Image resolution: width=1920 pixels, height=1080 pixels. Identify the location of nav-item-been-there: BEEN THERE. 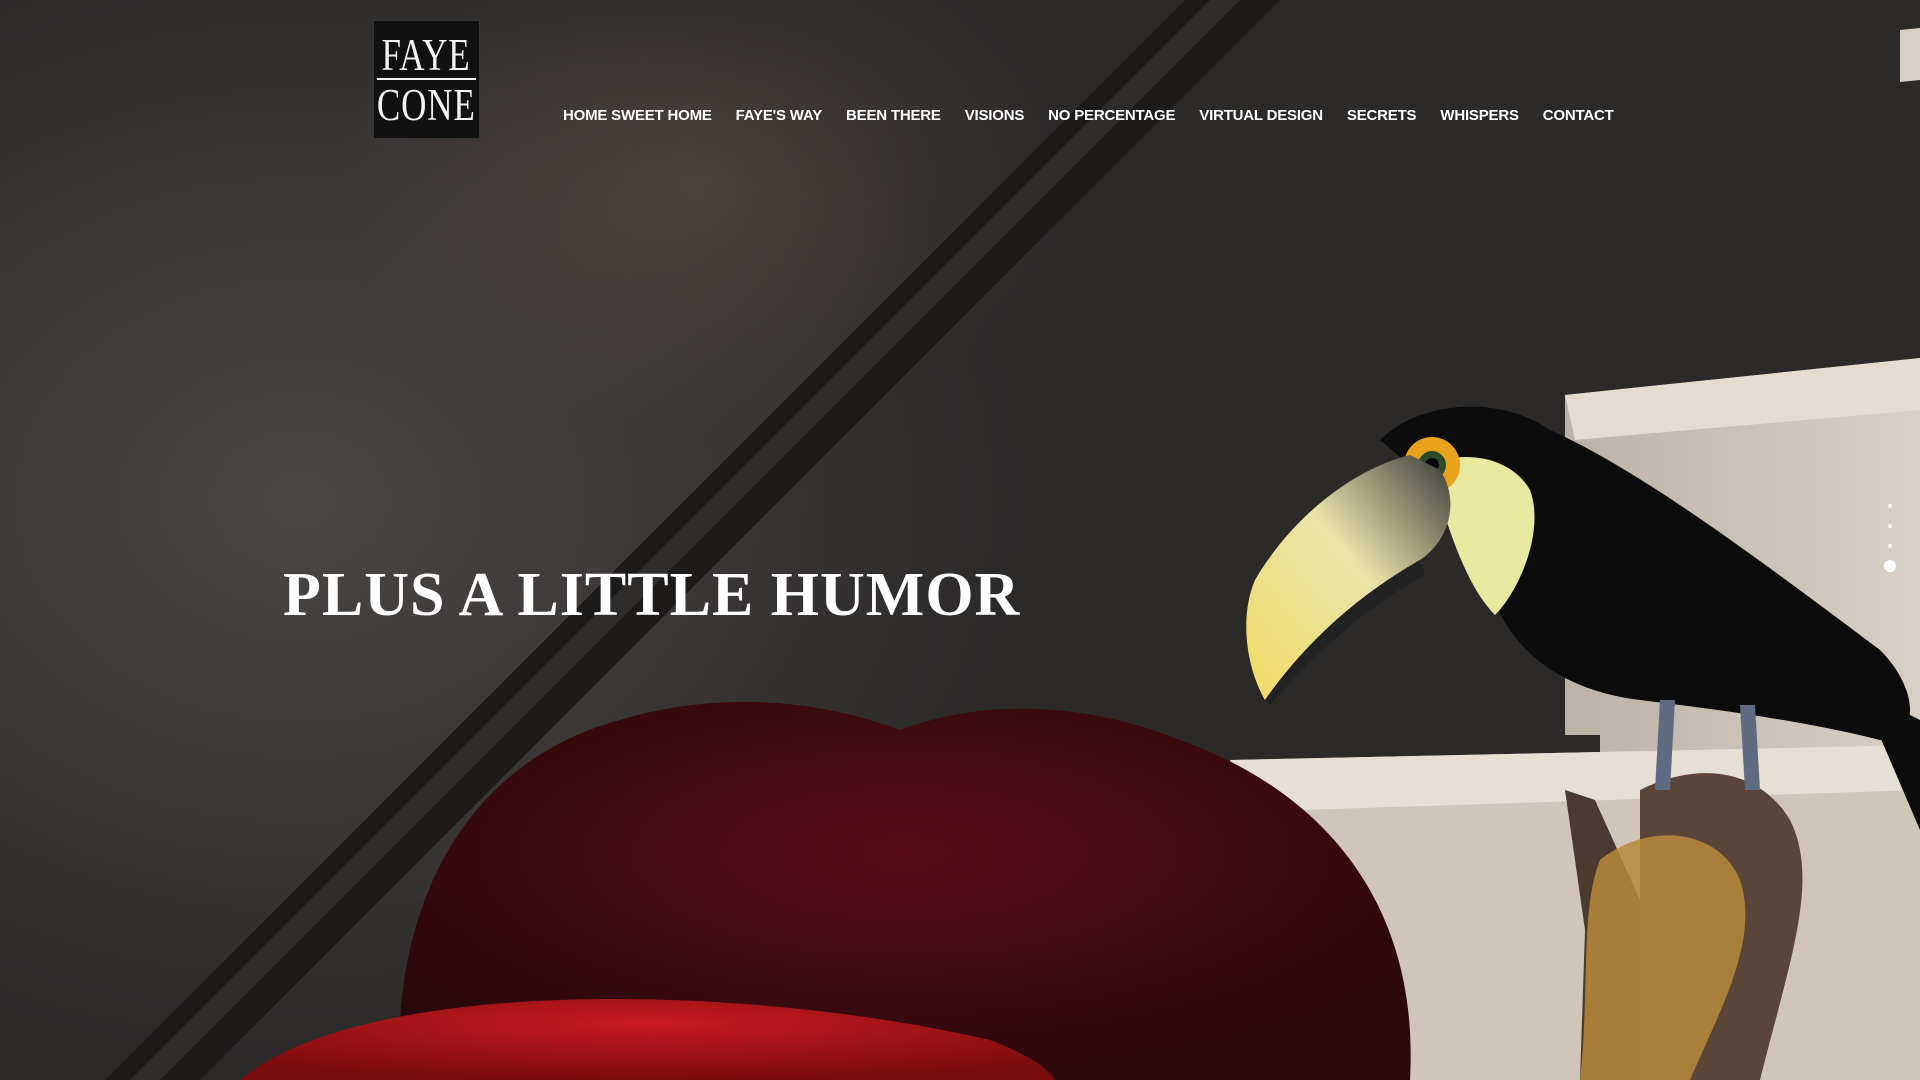
(893, 115).